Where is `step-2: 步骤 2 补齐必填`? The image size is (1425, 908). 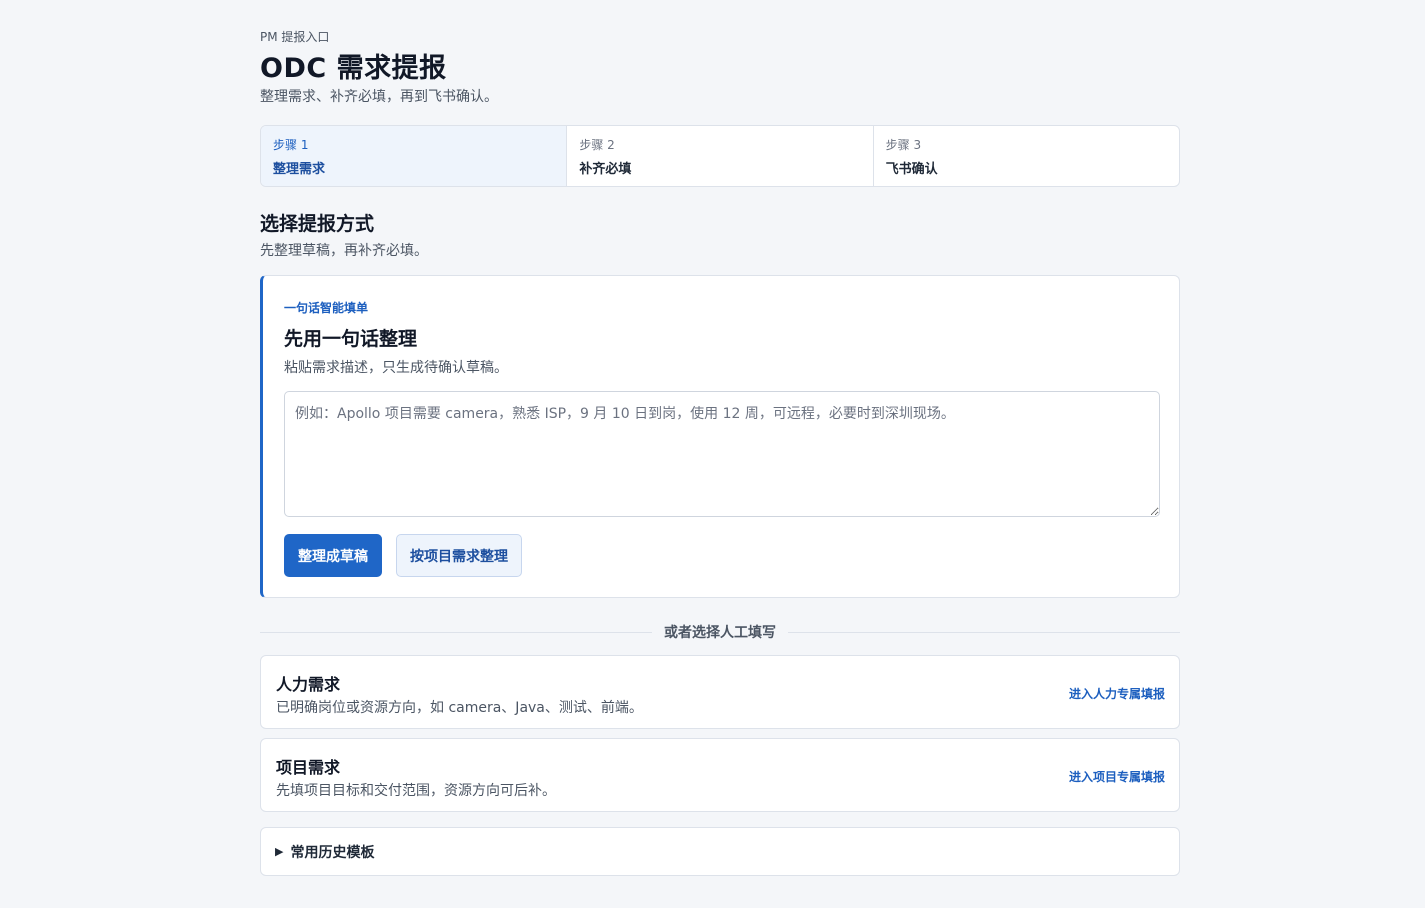
step-2: 步骤 2 补齐必填 is located at coordinates (720, 156).